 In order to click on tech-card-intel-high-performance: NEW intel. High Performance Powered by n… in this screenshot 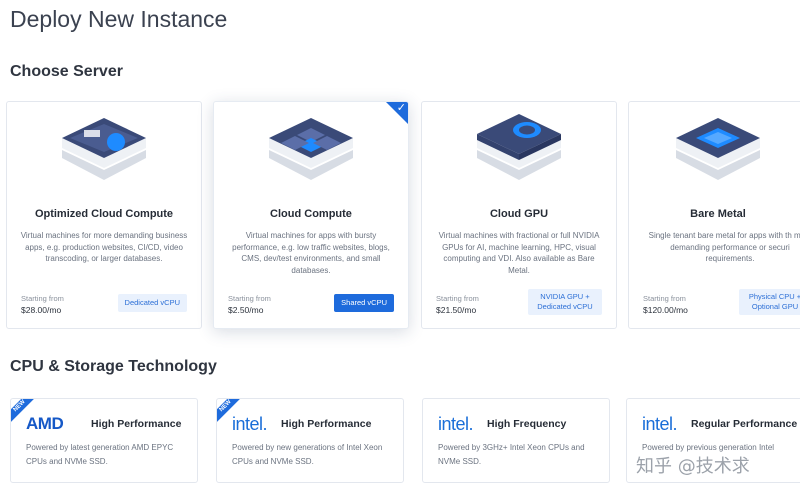, I will do `click(310, 440)`.